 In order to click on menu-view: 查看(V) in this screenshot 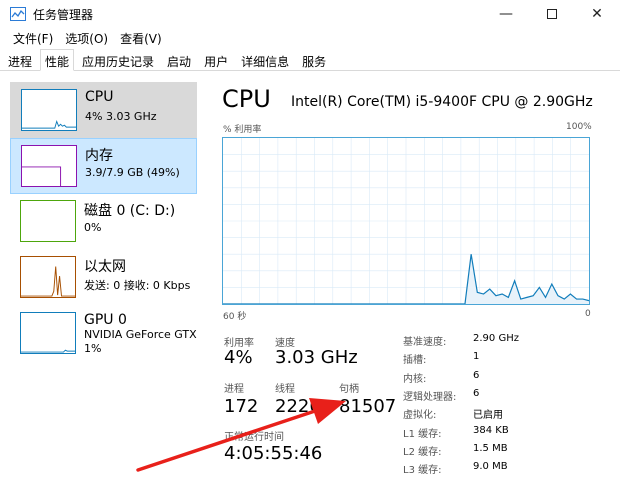, I will do `click(141, 38)`.